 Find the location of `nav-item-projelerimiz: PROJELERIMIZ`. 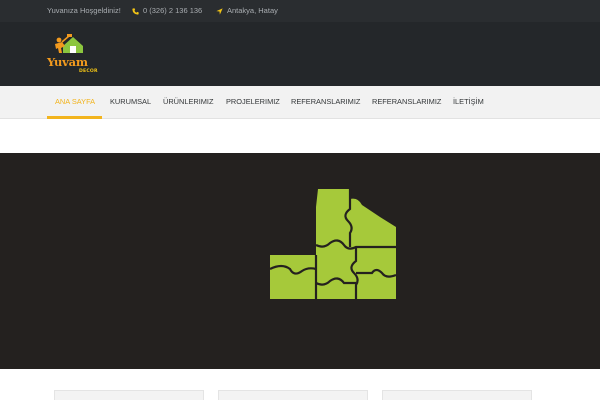

nav-item-projelerimiz: PROJELERIMIZ is located at coordinates (253, 102).